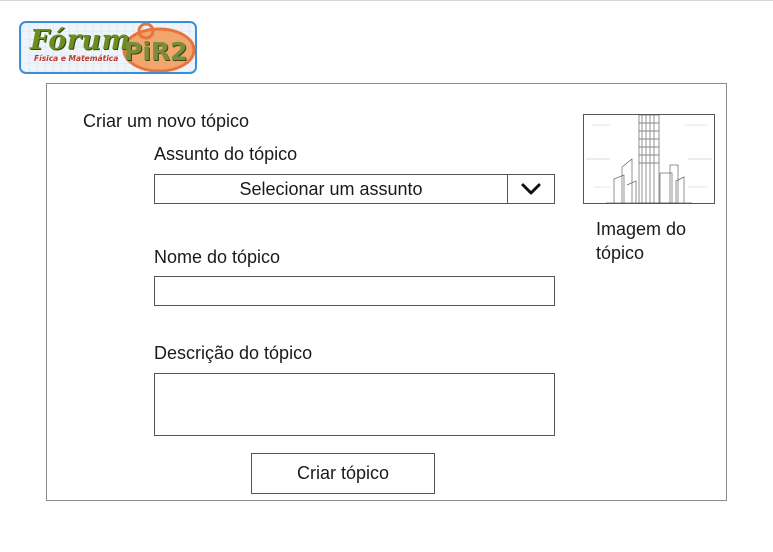 This screenshot has height=552, width=773. What do you see at coordinates (217, 257) in the screenshot?
I see `name-label: Nome do tópico` at bounding box center [217, 257].